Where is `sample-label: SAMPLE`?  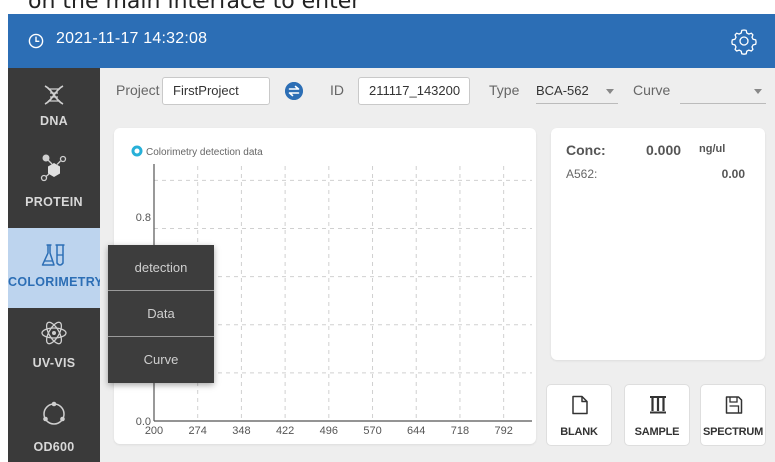 sample-label: SAMPLE is located at coordinates (657, 432).